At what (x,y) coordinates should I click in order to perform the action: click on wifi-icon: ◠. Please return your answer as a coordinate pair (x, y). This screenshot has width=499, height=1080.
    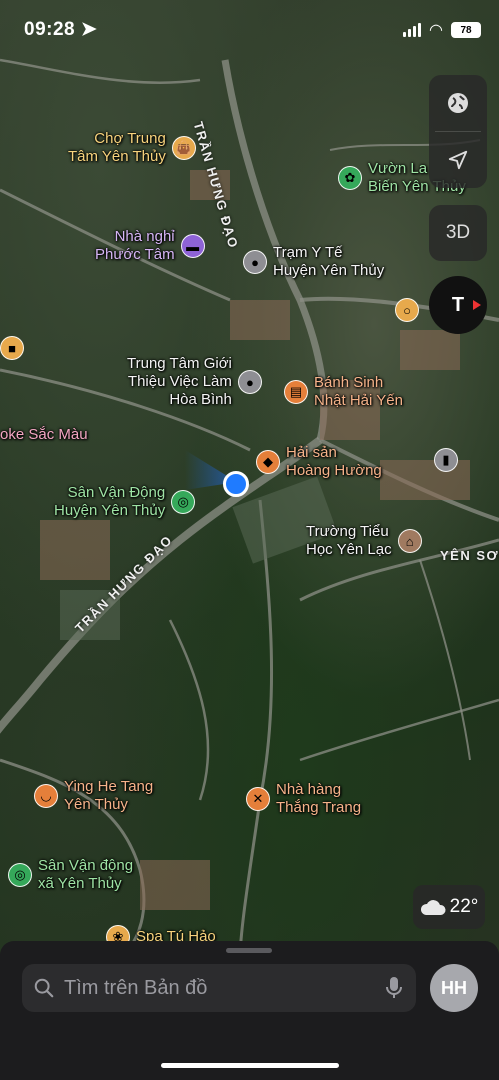
    Looking at the image, I should click on (436, 30).